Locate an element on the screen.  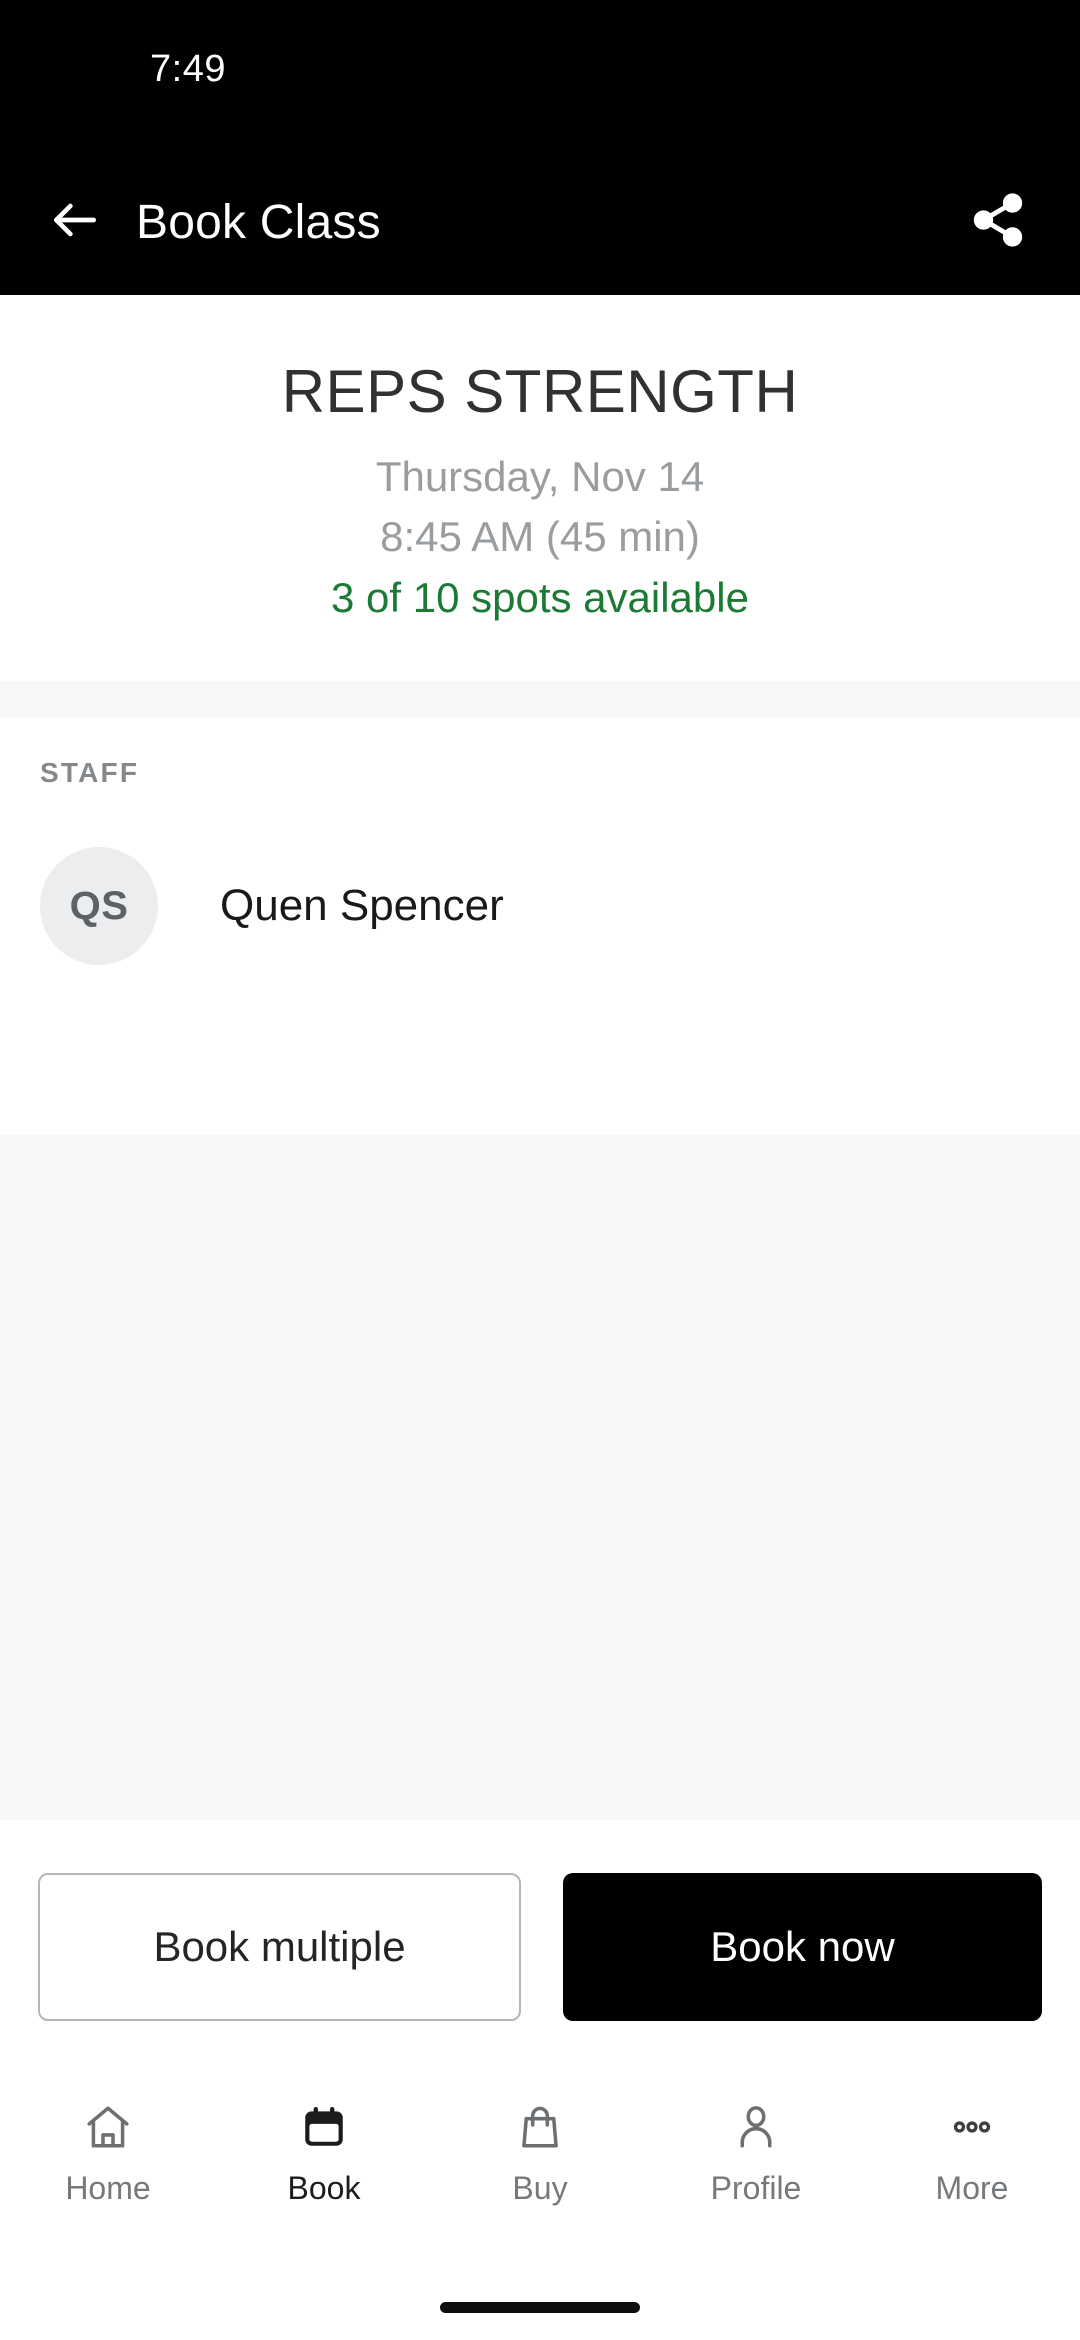
nav-label-book: Book is located at coordinates (324, 2188).